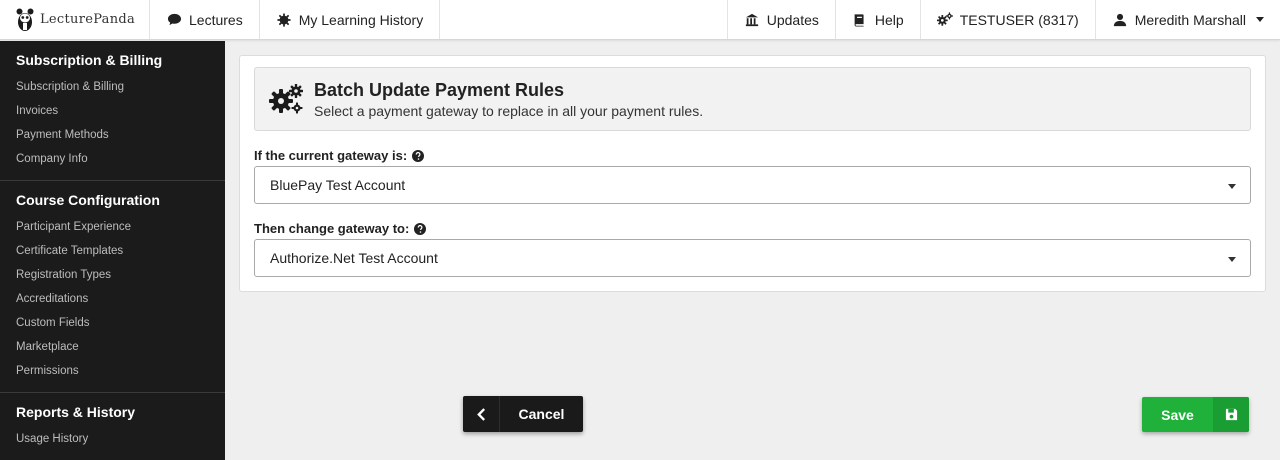 The width and height of the screenshot is (1280, 460). I want to click on nav-learning-history: My Learning History, so click(350, 19).